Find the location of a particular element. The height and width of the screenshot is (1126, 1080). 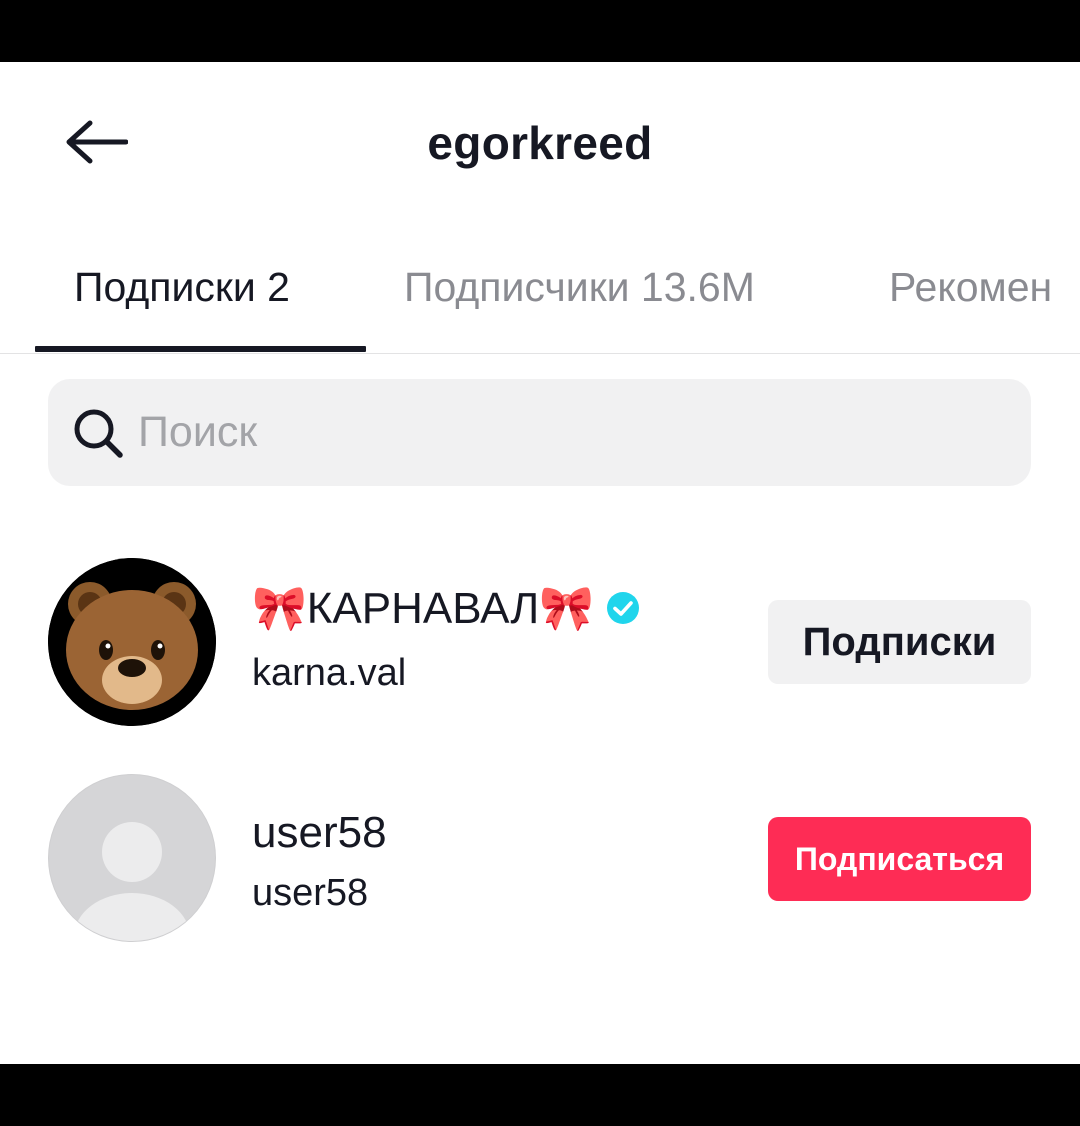

user-handle: user58 is located at coordinates (310, 893).